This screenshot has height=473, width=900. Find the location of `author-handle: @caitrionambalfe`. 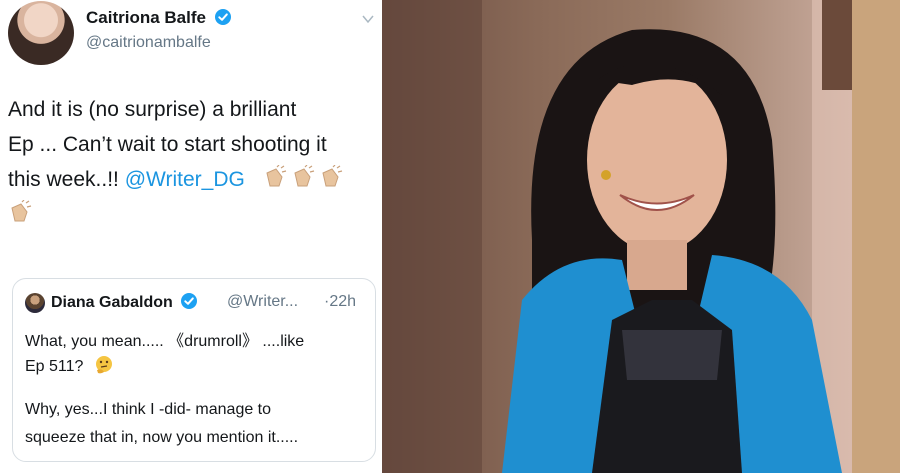

author-handle: @caitrionambalfe is located at coordinates (148, 43).